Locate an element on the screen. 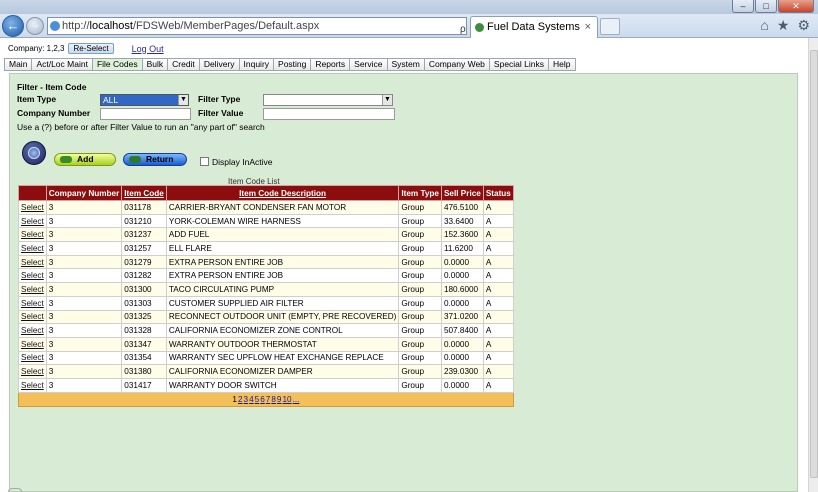  tab-close-icon: × is located at coordinates (588, 27).